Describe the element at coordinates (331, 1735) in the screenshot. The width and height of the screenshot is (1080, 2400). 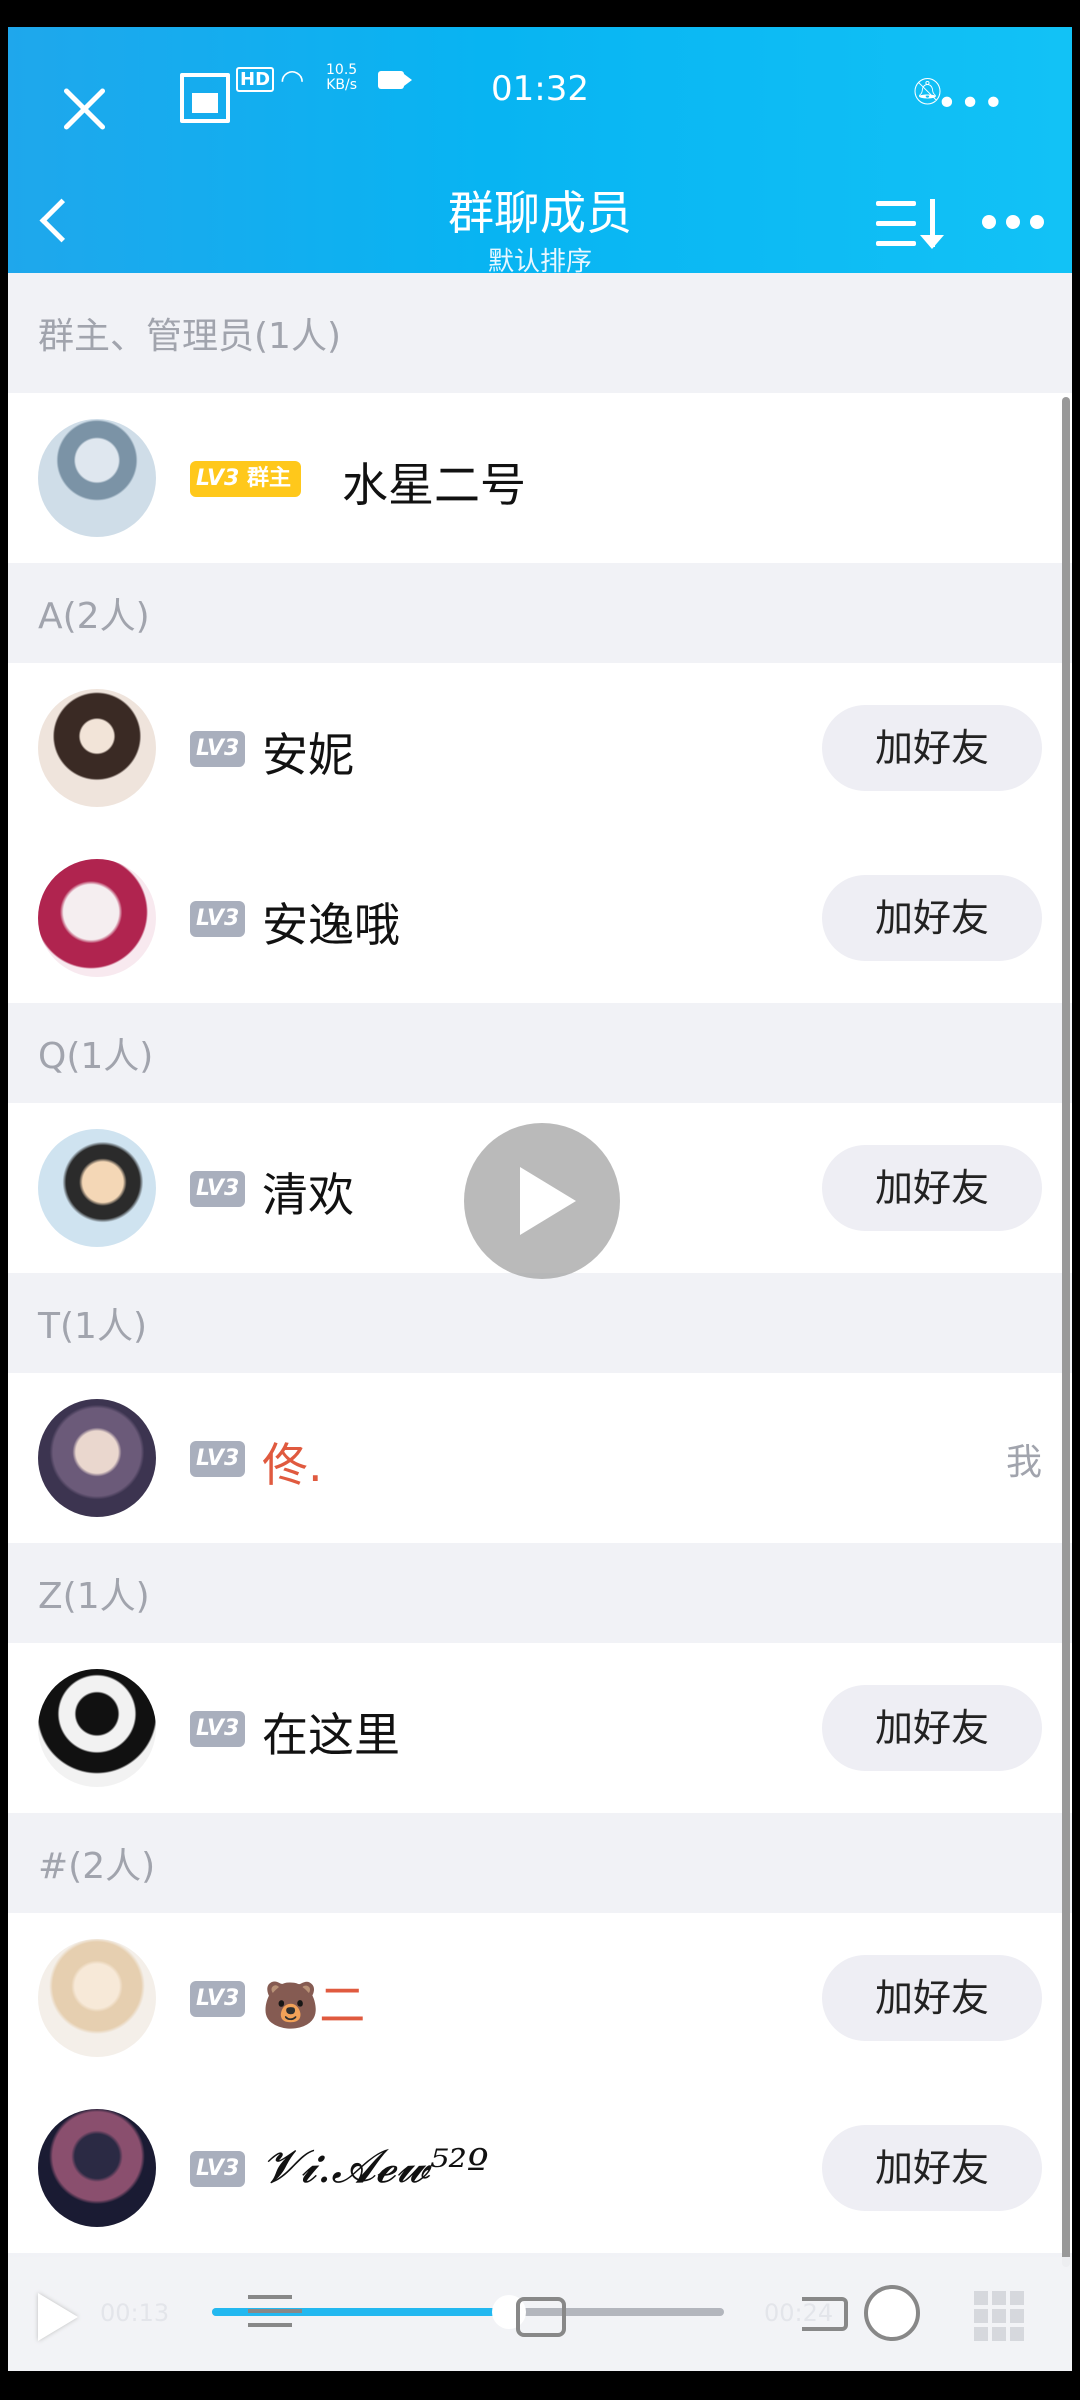
I see `member-name: 在这里` at that location.